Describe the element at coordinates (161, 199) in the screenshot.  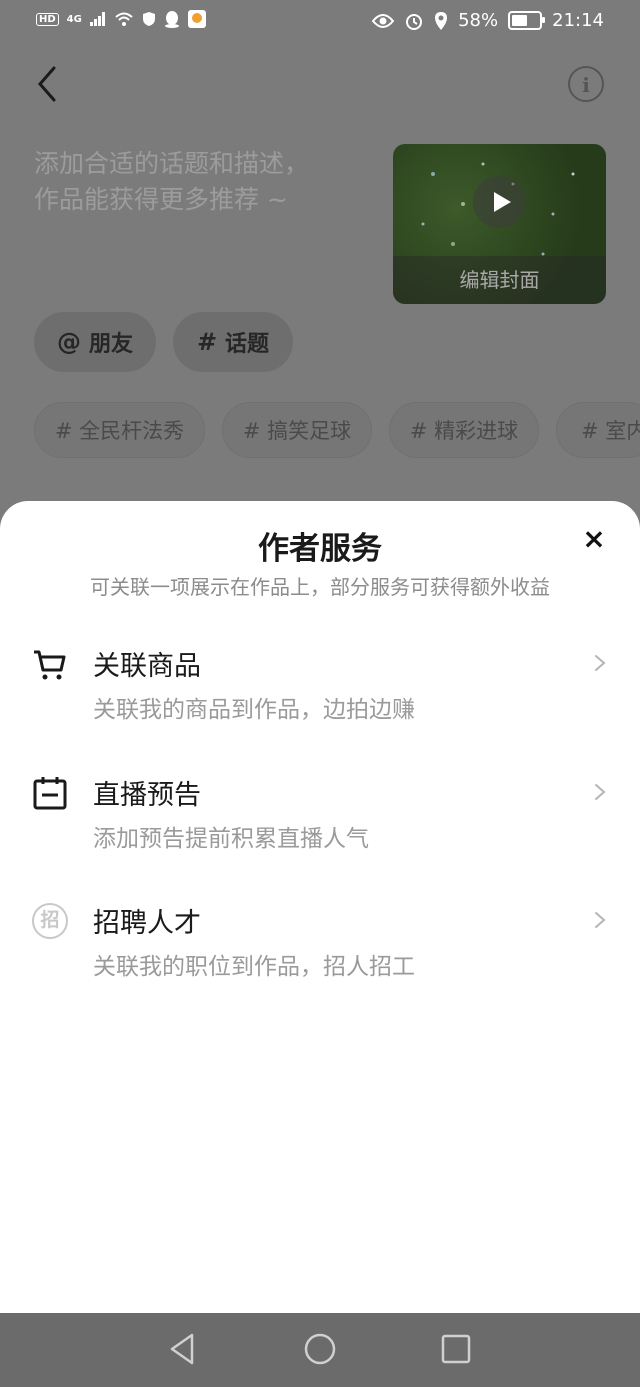
I see `description-placeholder-line2: 作品能获得更多推荐 ~` at that location.